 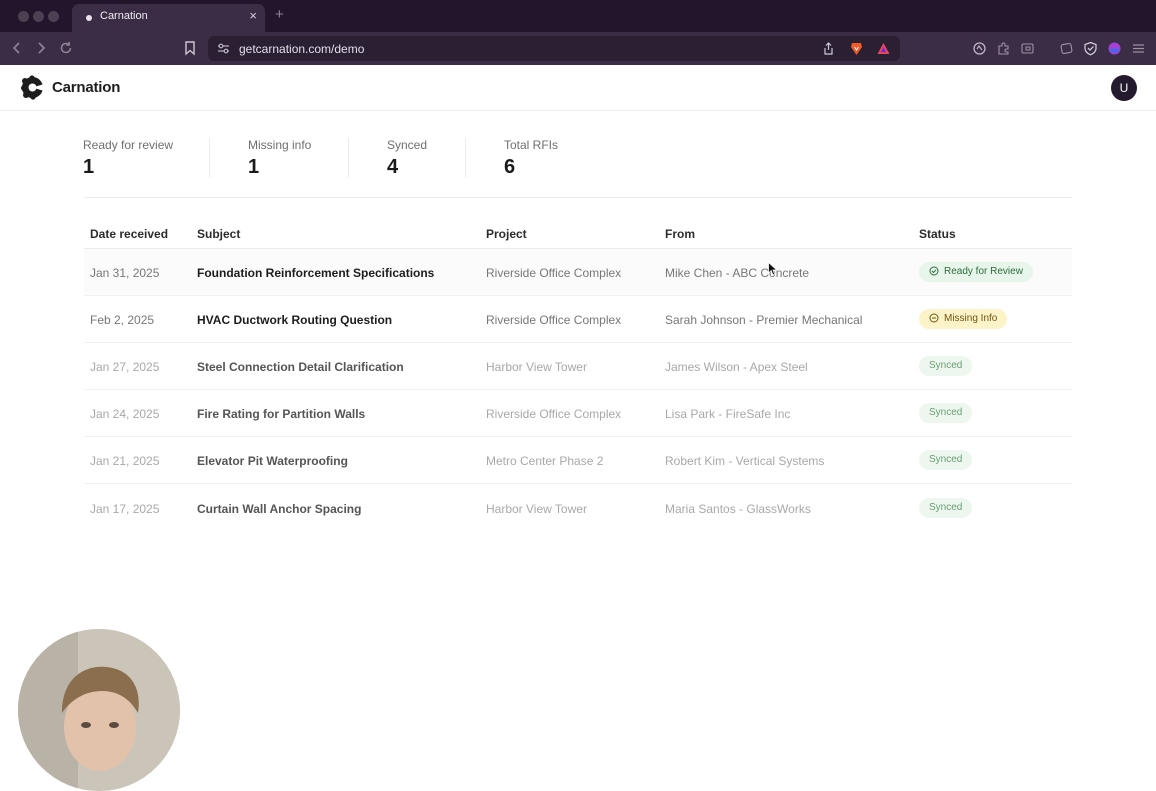 I want to click on carnation-logo-icon, so click(x=32, y=87).